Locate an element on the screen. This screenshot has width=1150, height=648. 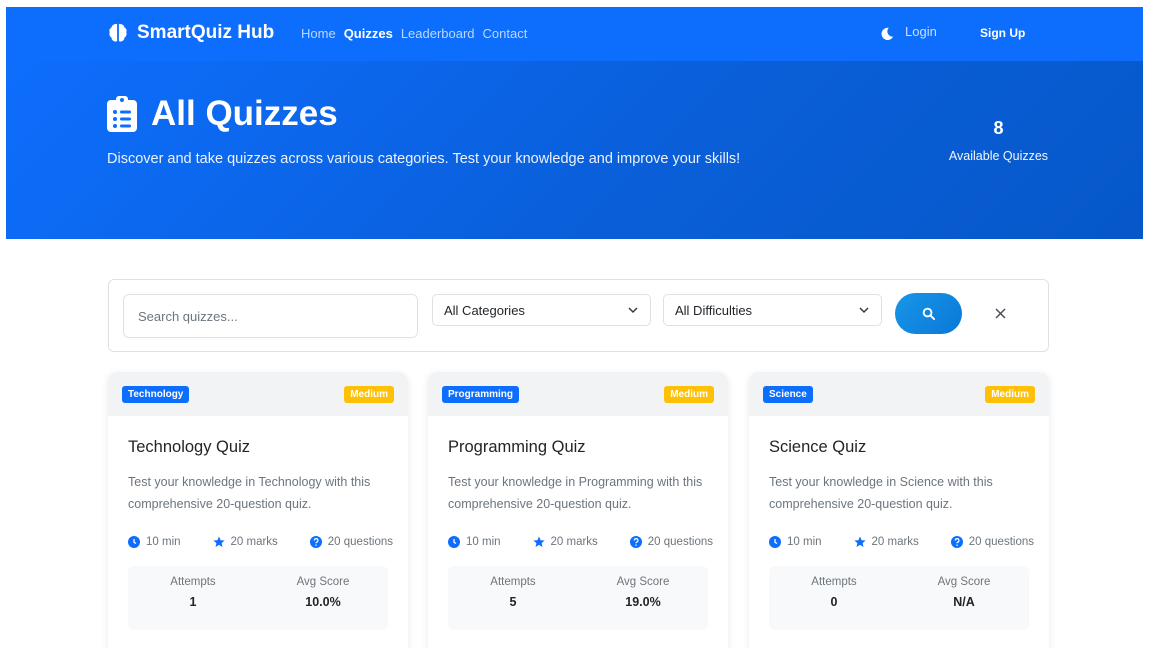
brand-logo-link: SmartQuiz Hub is located at coordinates (190, 33).